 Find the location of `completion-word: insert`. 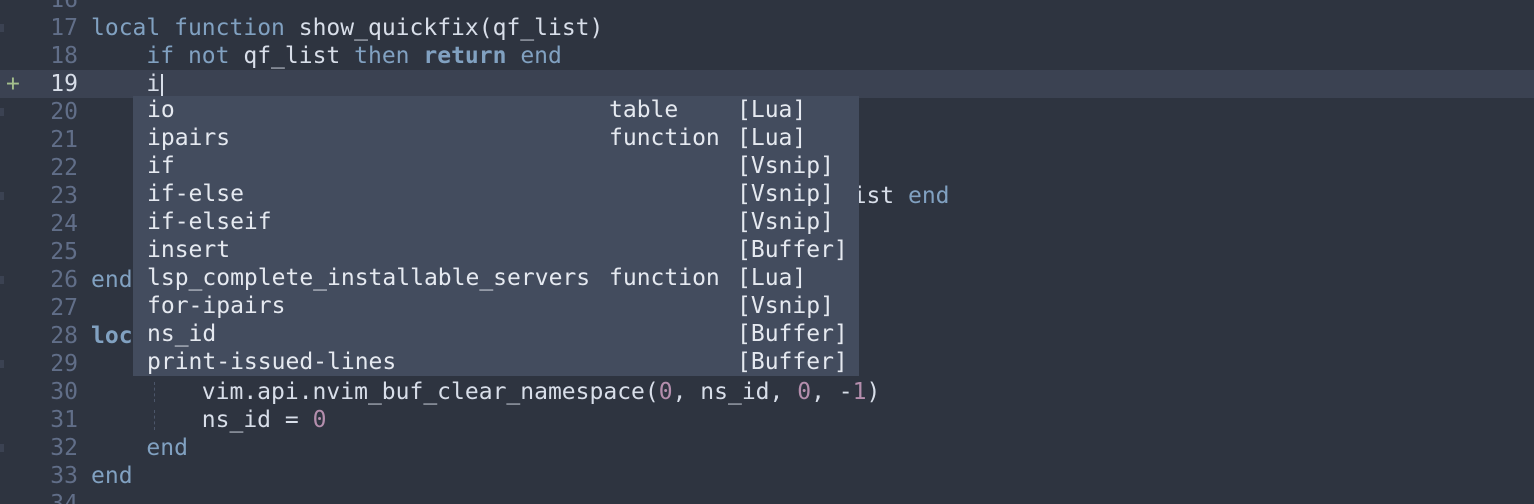

completion-word: insert is located at coordinates (189, 250).